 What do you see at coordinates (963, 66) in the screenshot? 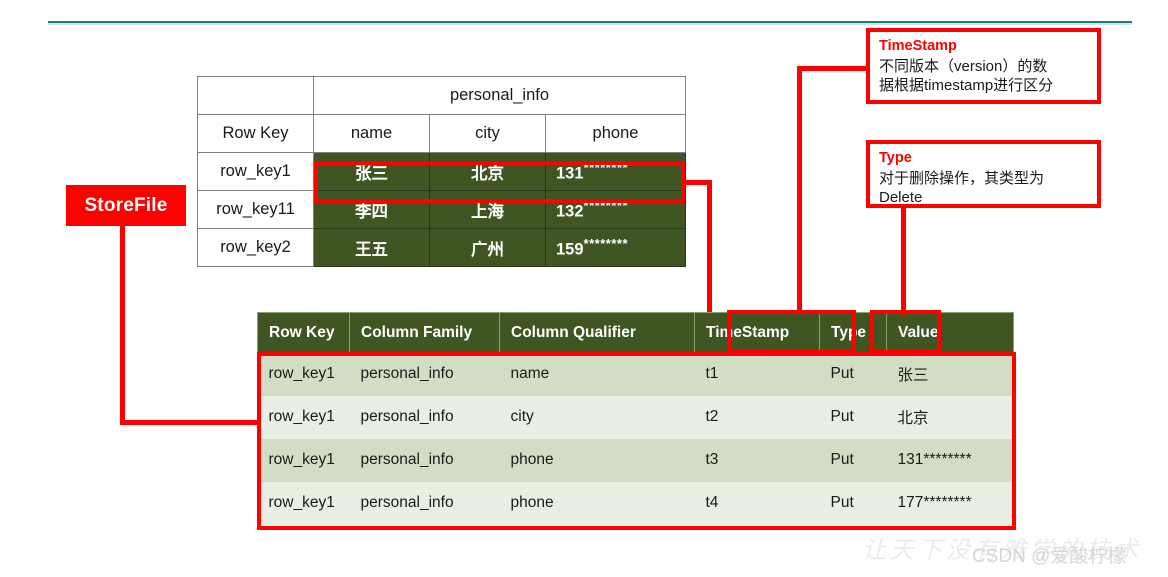
I see `callout-timestamp-line1: 不同版本（version）的数` at bounding box center [963, 66].